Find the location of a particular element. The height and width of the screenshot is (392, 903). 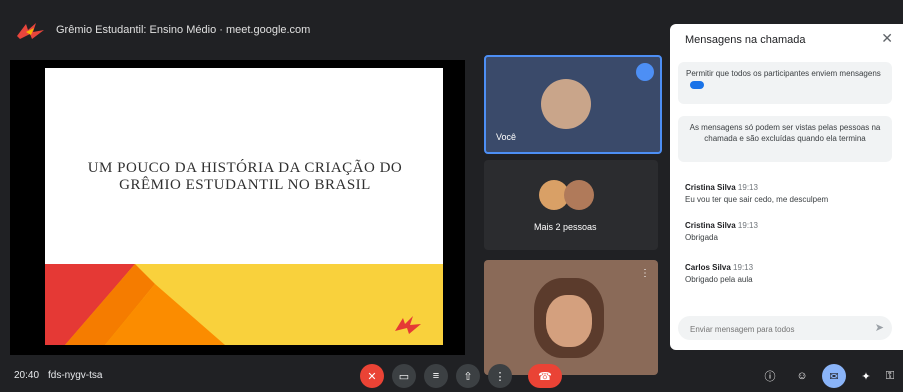

close-icon: ✕ is located at coordinates (887, 38).